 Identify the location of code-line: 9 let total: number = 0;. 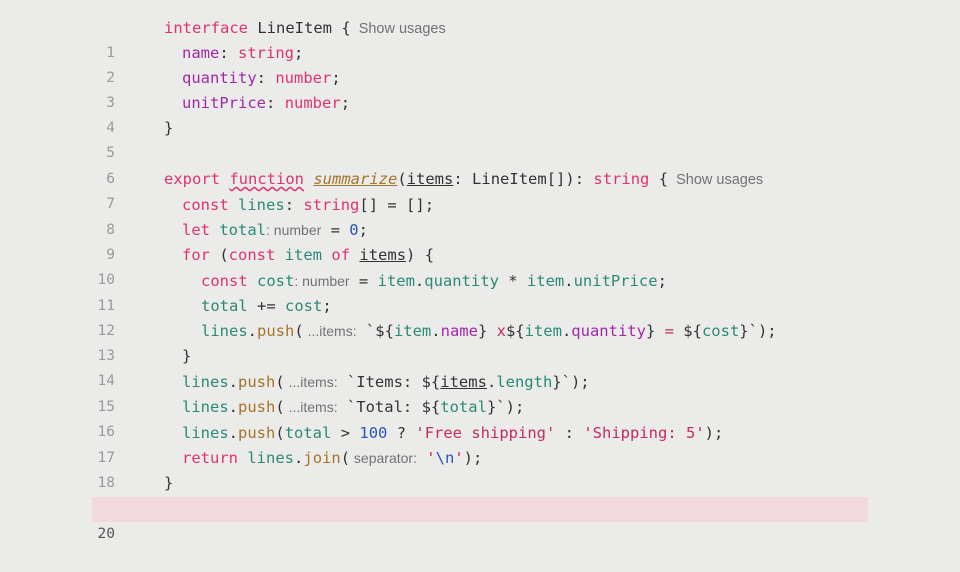
(480, 240).